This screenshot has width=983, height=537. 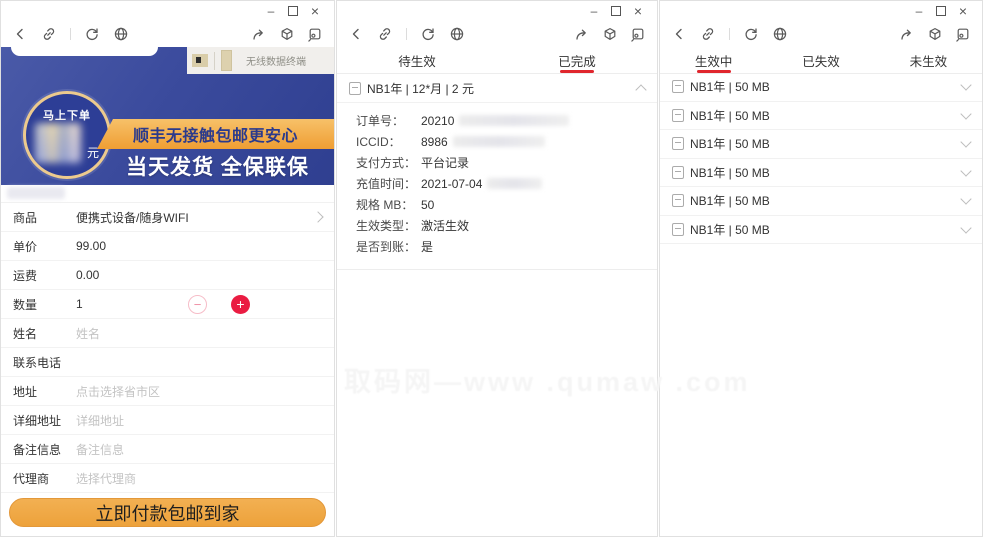 I want to click on tab-label: 已完成, so click(x=577, y=61).